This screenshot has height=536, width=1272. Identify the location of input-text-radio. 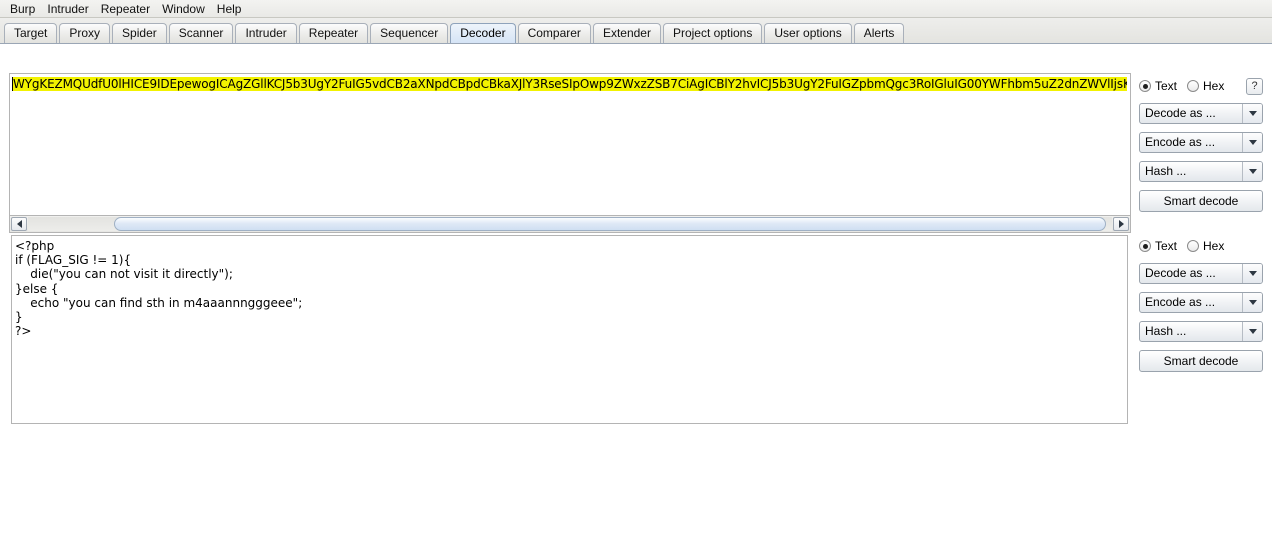
(1145, 86).